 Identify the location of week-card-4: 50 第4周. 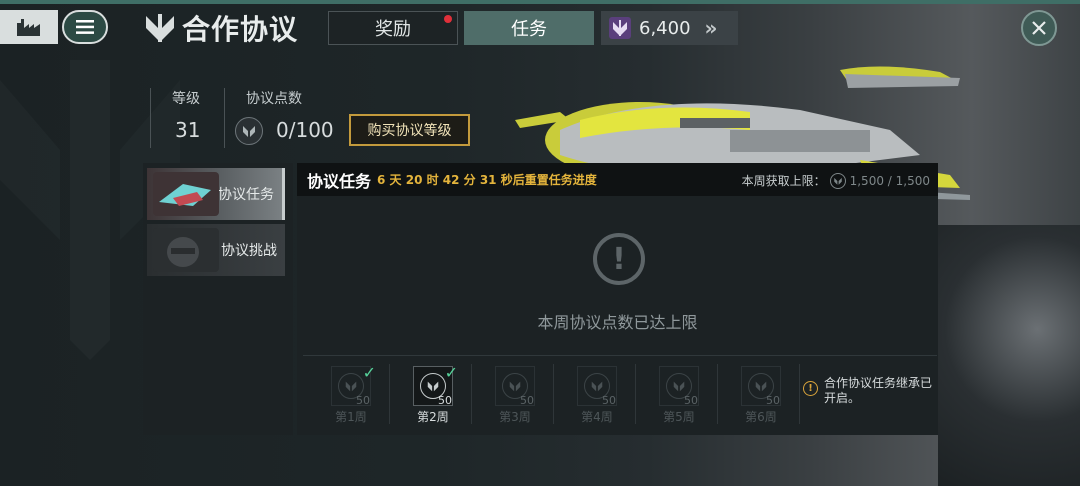
(594, 394).